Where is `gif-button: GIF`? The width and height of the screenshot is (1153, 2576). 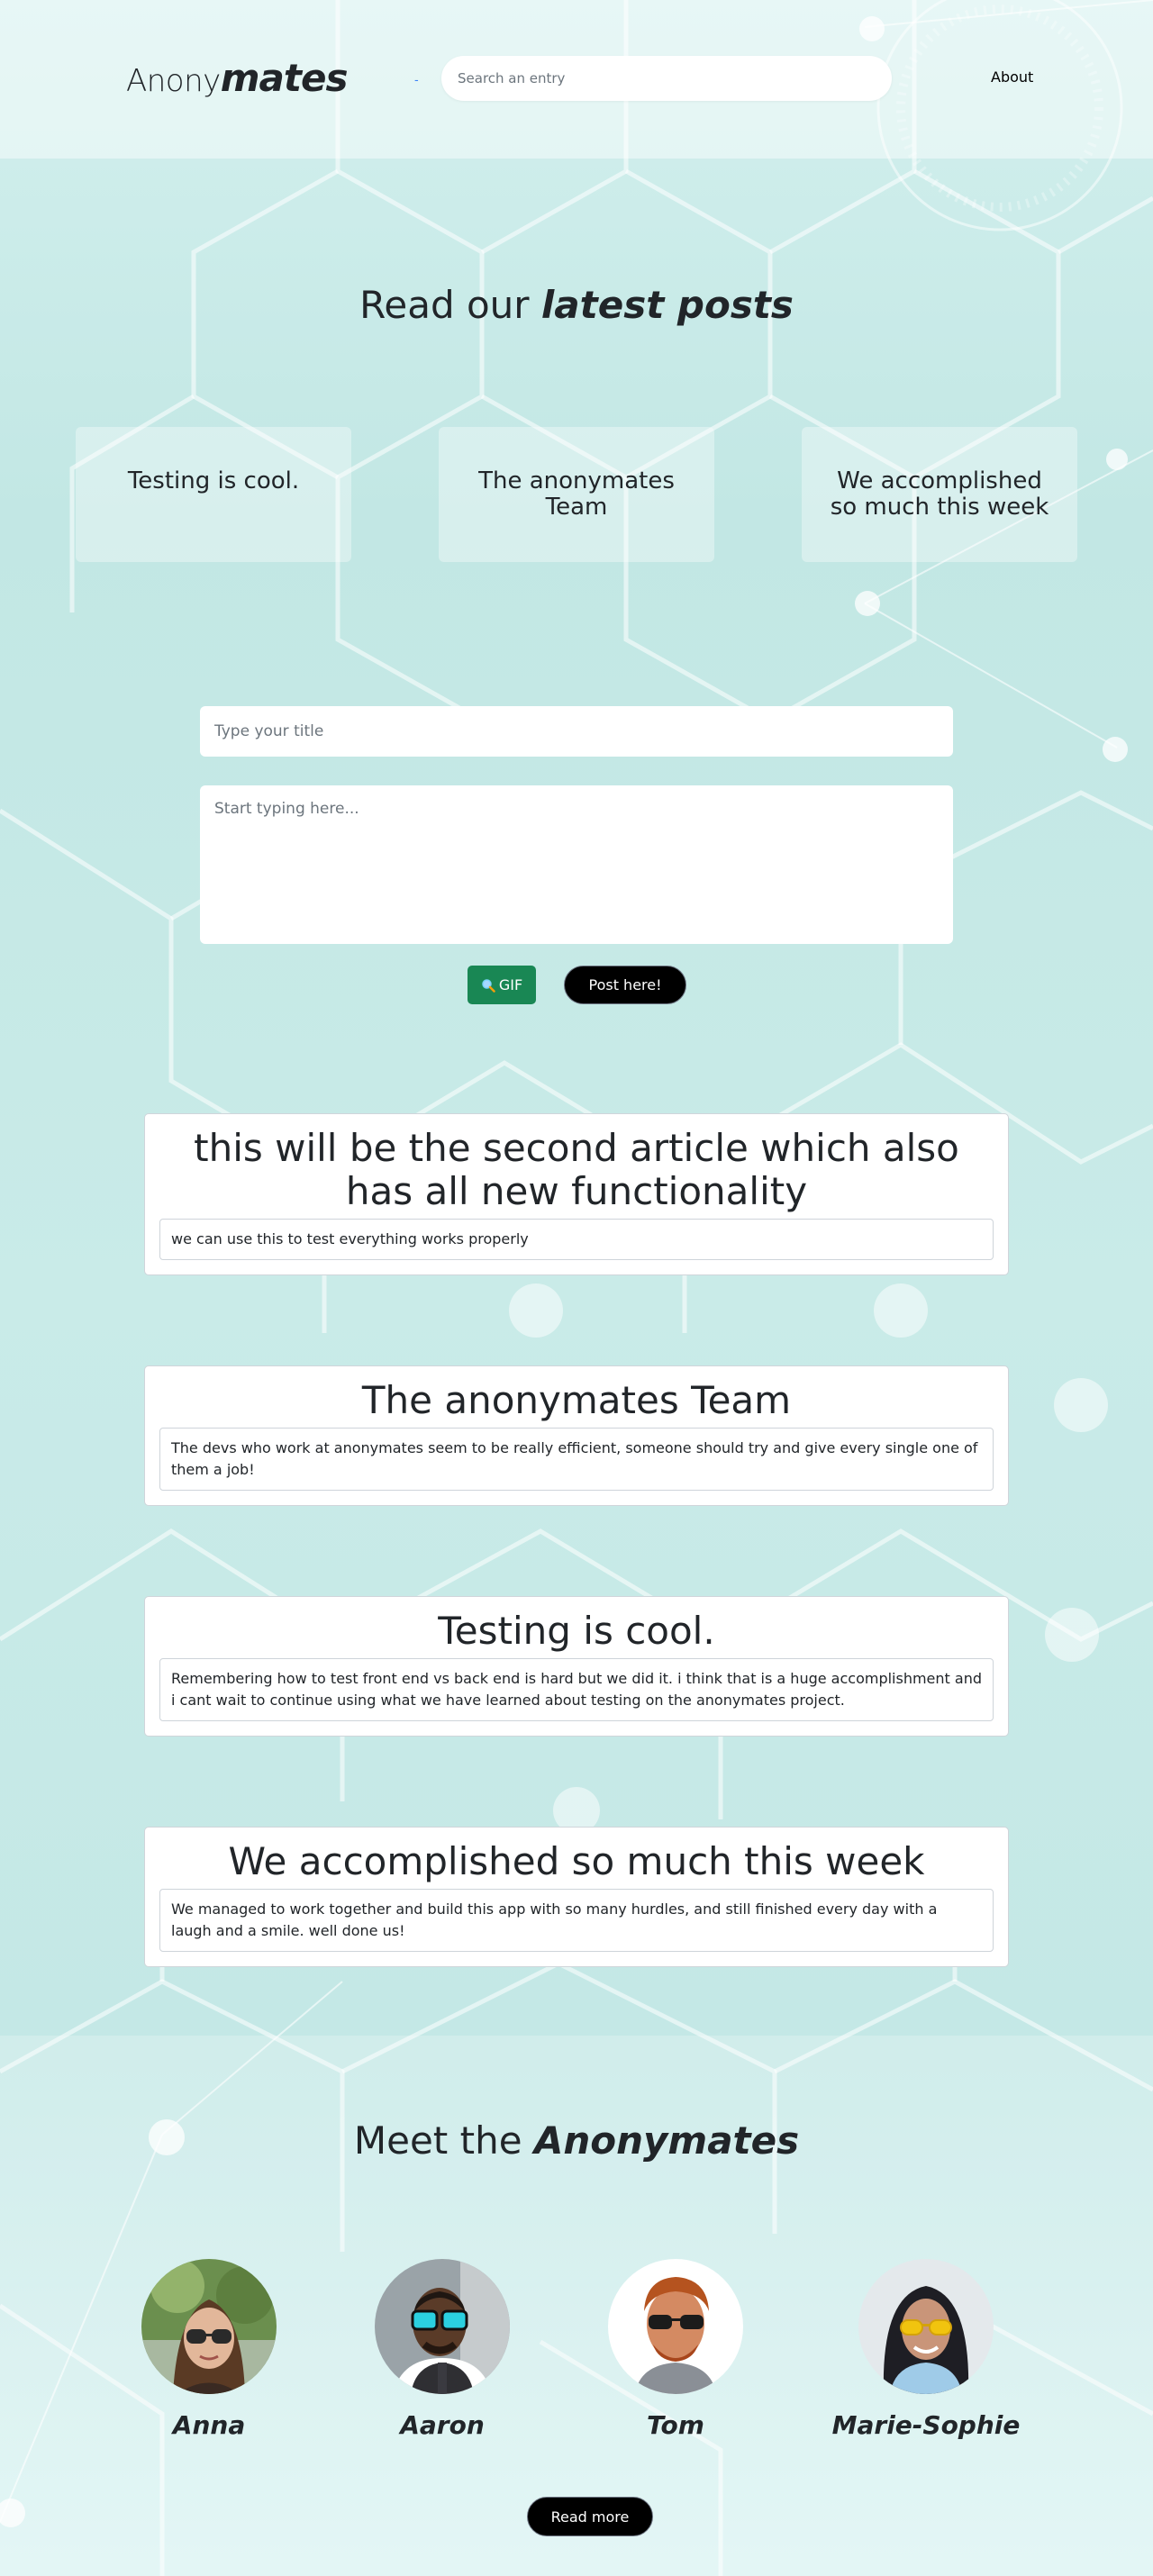
gif-button: GIF is located at coordinates (502, 985).